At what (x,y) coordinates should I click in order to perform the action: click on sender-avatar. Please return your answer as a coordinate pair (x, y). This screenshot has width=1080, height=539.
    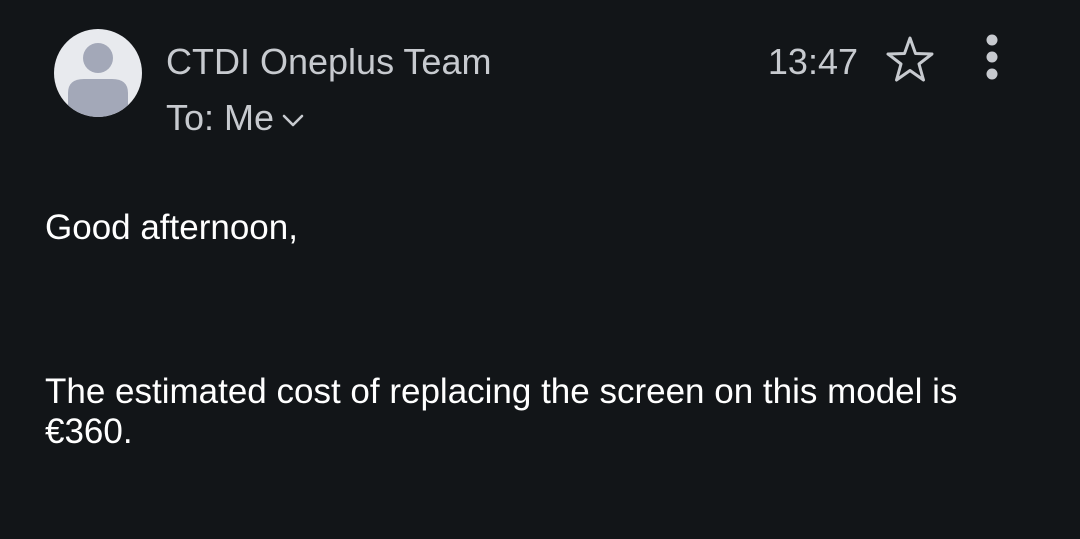
    Looking at the image, I should click on (98, 73).